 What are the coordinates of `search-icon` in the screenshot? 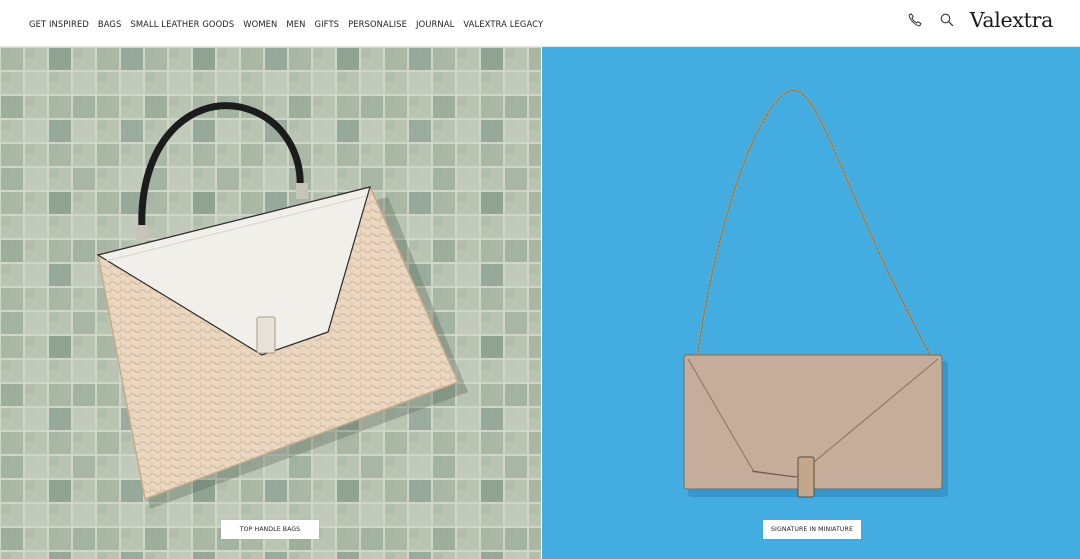 It's located at (947, 20).